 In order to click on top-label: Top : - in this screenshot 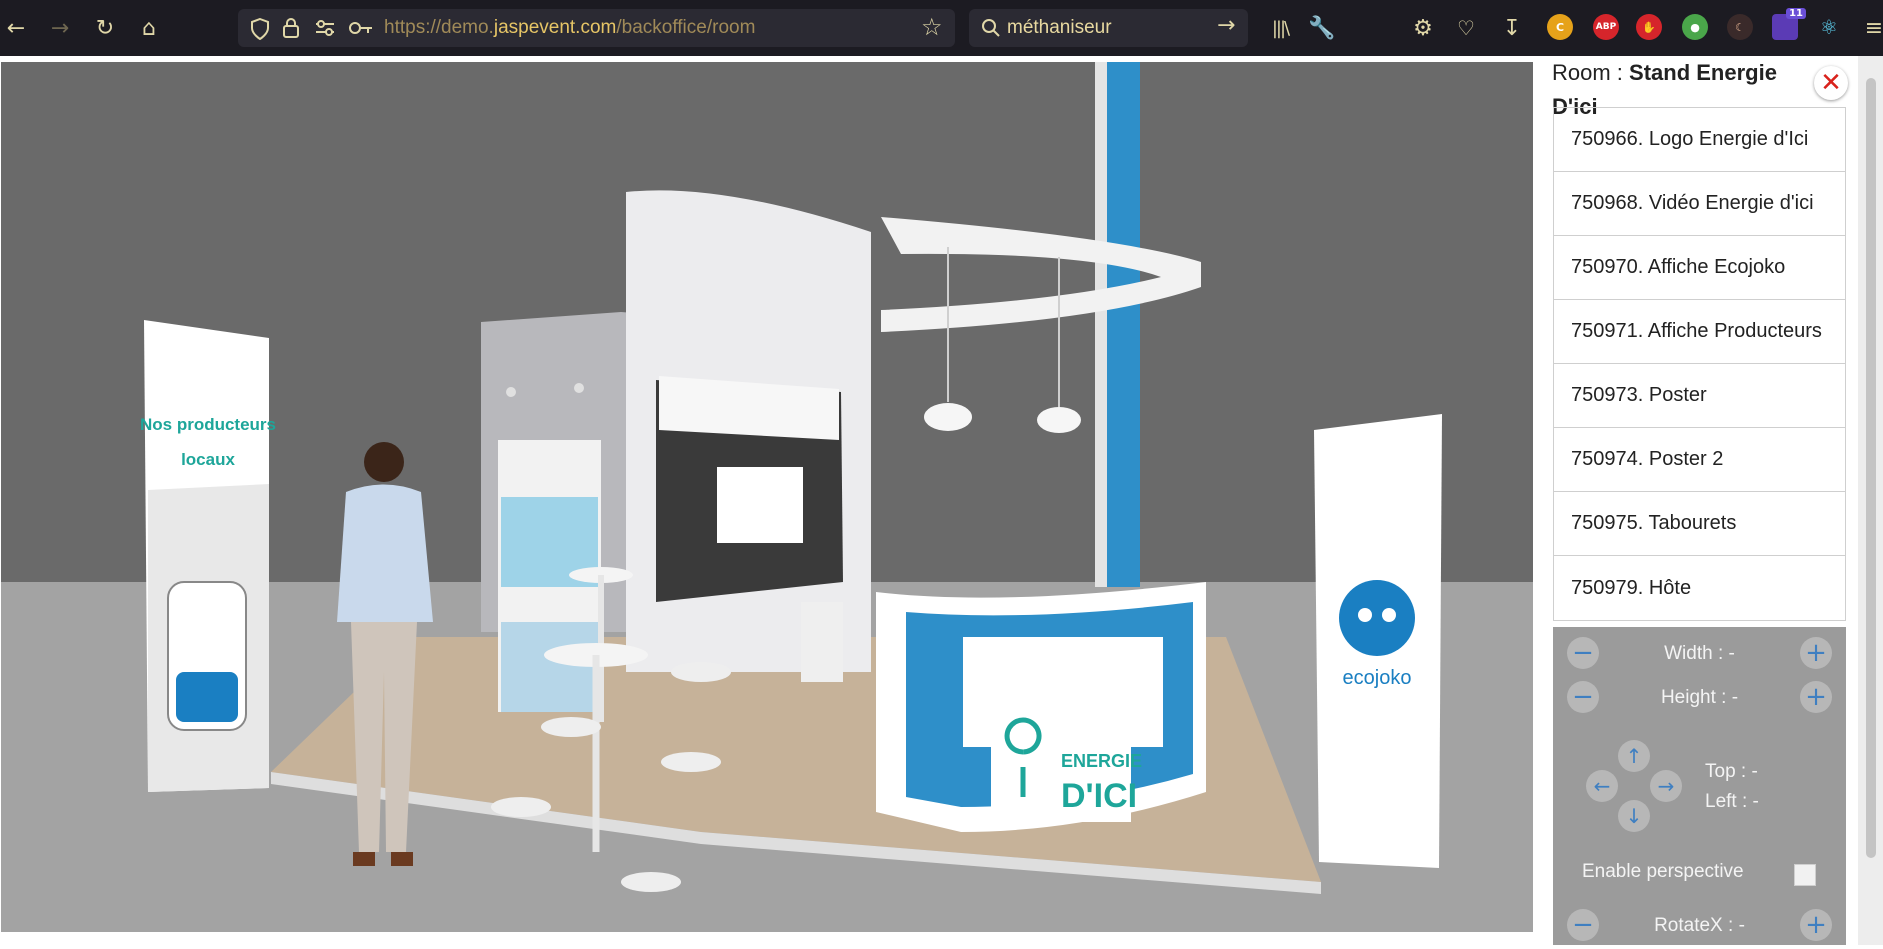, I will do `click(1731, 771)`.